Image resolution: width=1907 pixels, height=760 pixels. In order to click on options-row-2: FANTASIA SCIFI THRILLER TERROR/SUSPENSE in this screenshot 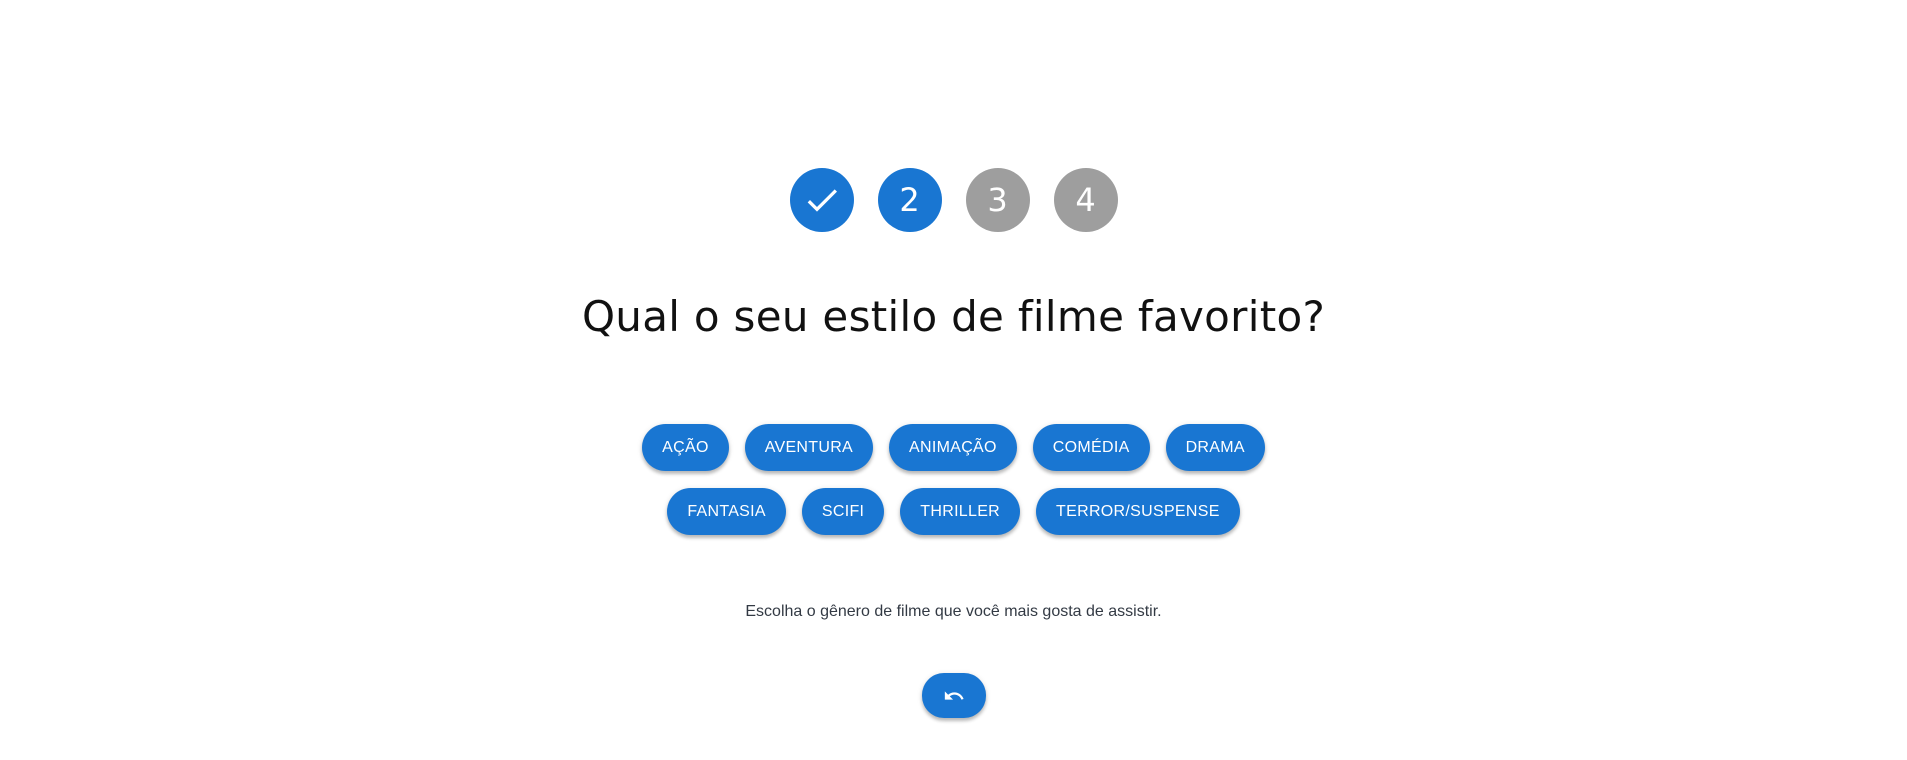, I will do `click(953, 511)`.